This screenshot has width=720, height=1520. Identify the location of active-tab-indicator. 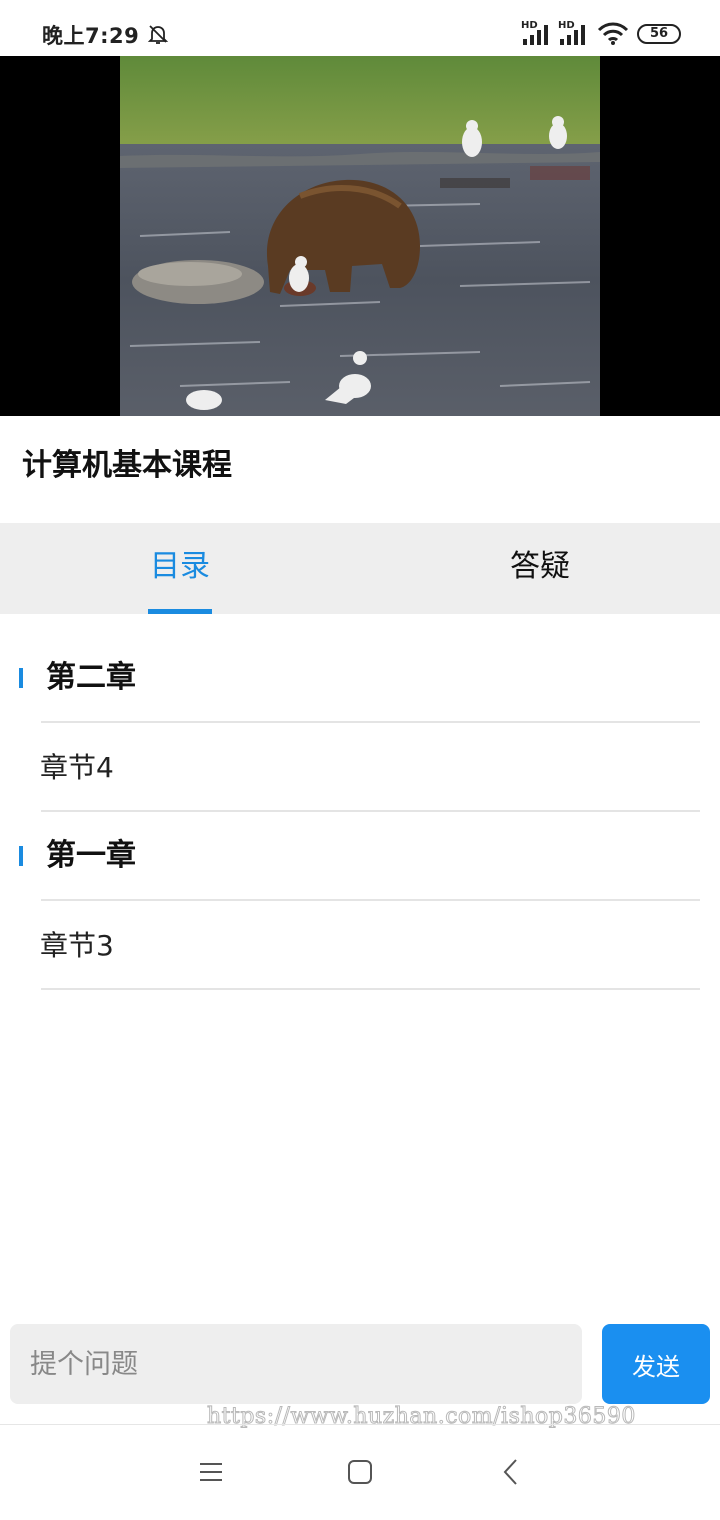
(180, 611).